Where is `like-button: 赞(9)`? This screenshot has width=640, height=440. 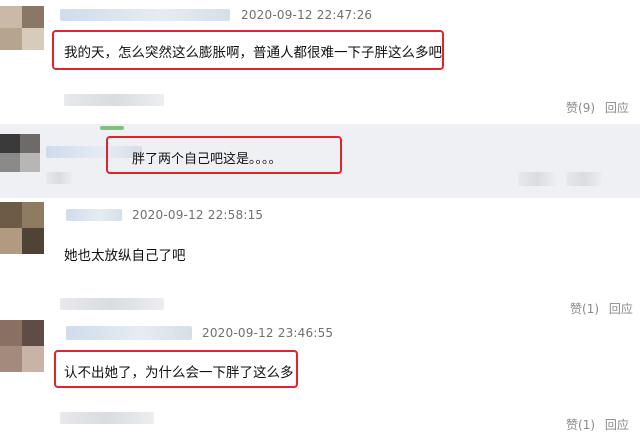 like-button: 赞(9) is located at coordinates (580, 108).